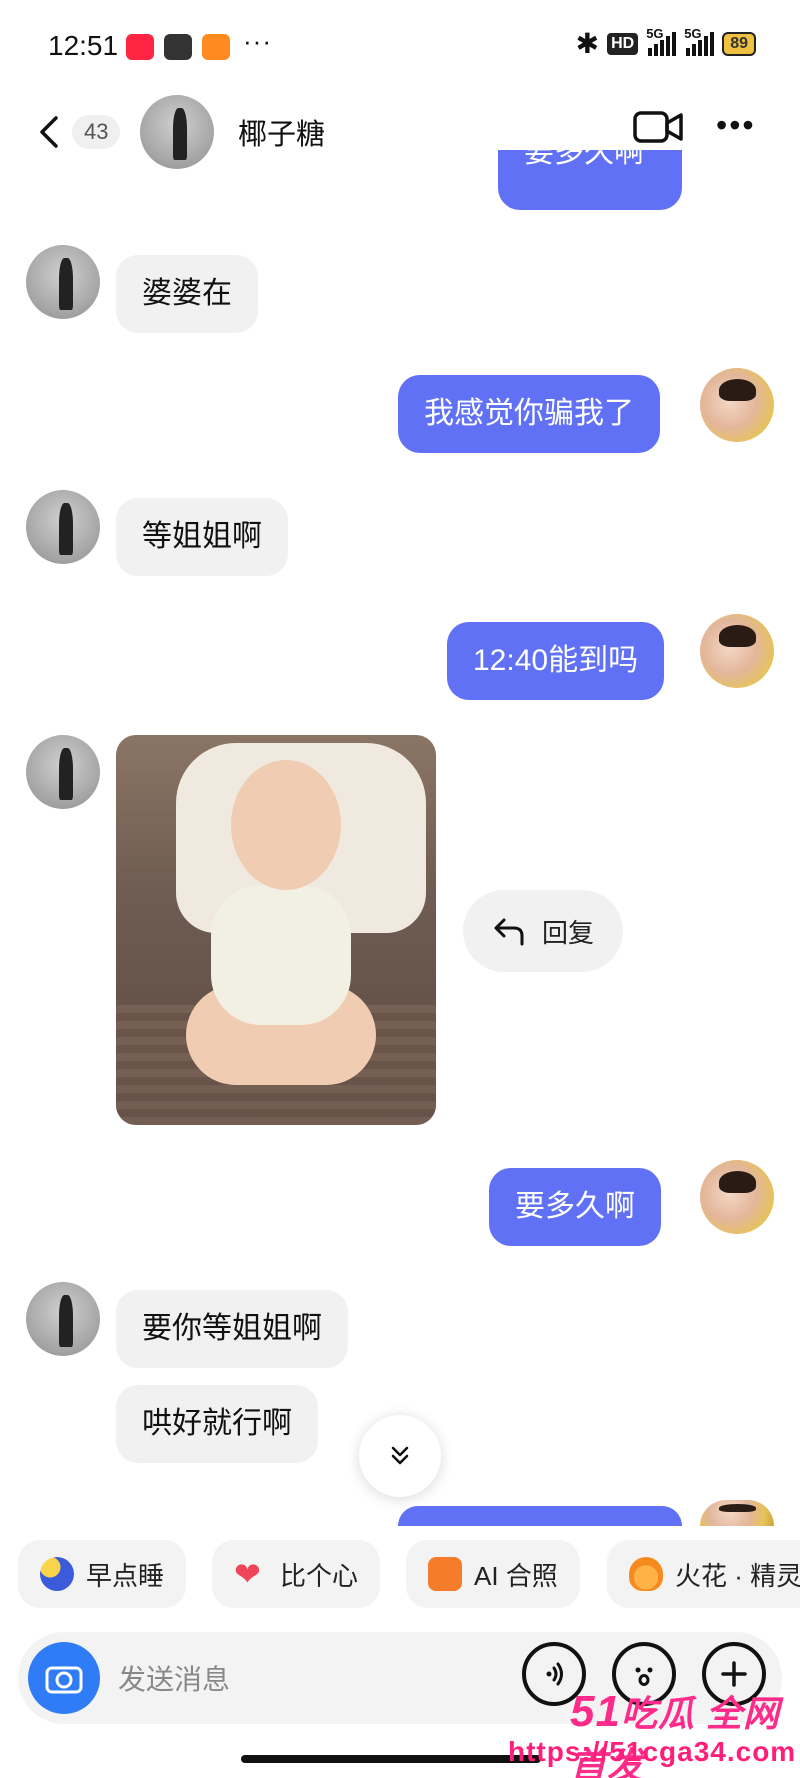 This screenshot has height=1778, width=800. Describe the element at coordinates (49, 132) in the screenshot. I see `back-chevron-icon` at that location.